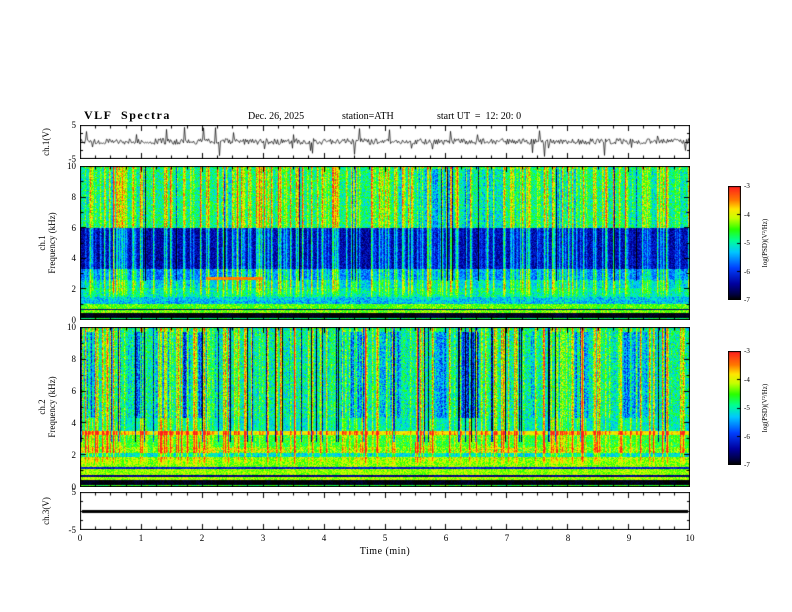 This screenshot has height=612, width=792. What do you see at coordinates (202, 538) in the screenshot?
I see `x-tick-label: 2` at bounding box center [202, 538].